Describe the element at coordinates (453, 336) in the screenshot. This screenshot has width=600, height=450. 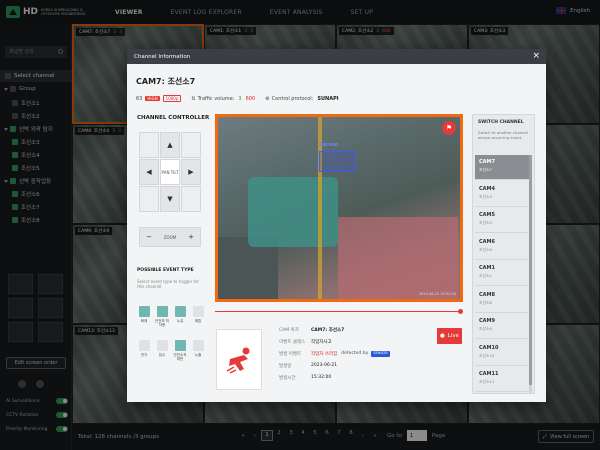
I see `live-label: Live` at that location.